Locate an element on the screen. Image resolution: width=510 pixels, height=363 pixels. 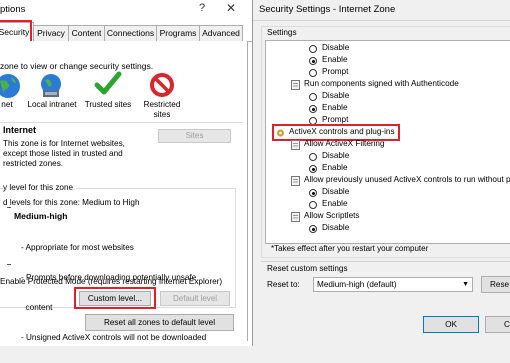
reset-button: Rese is located at coordinates (495, 284).